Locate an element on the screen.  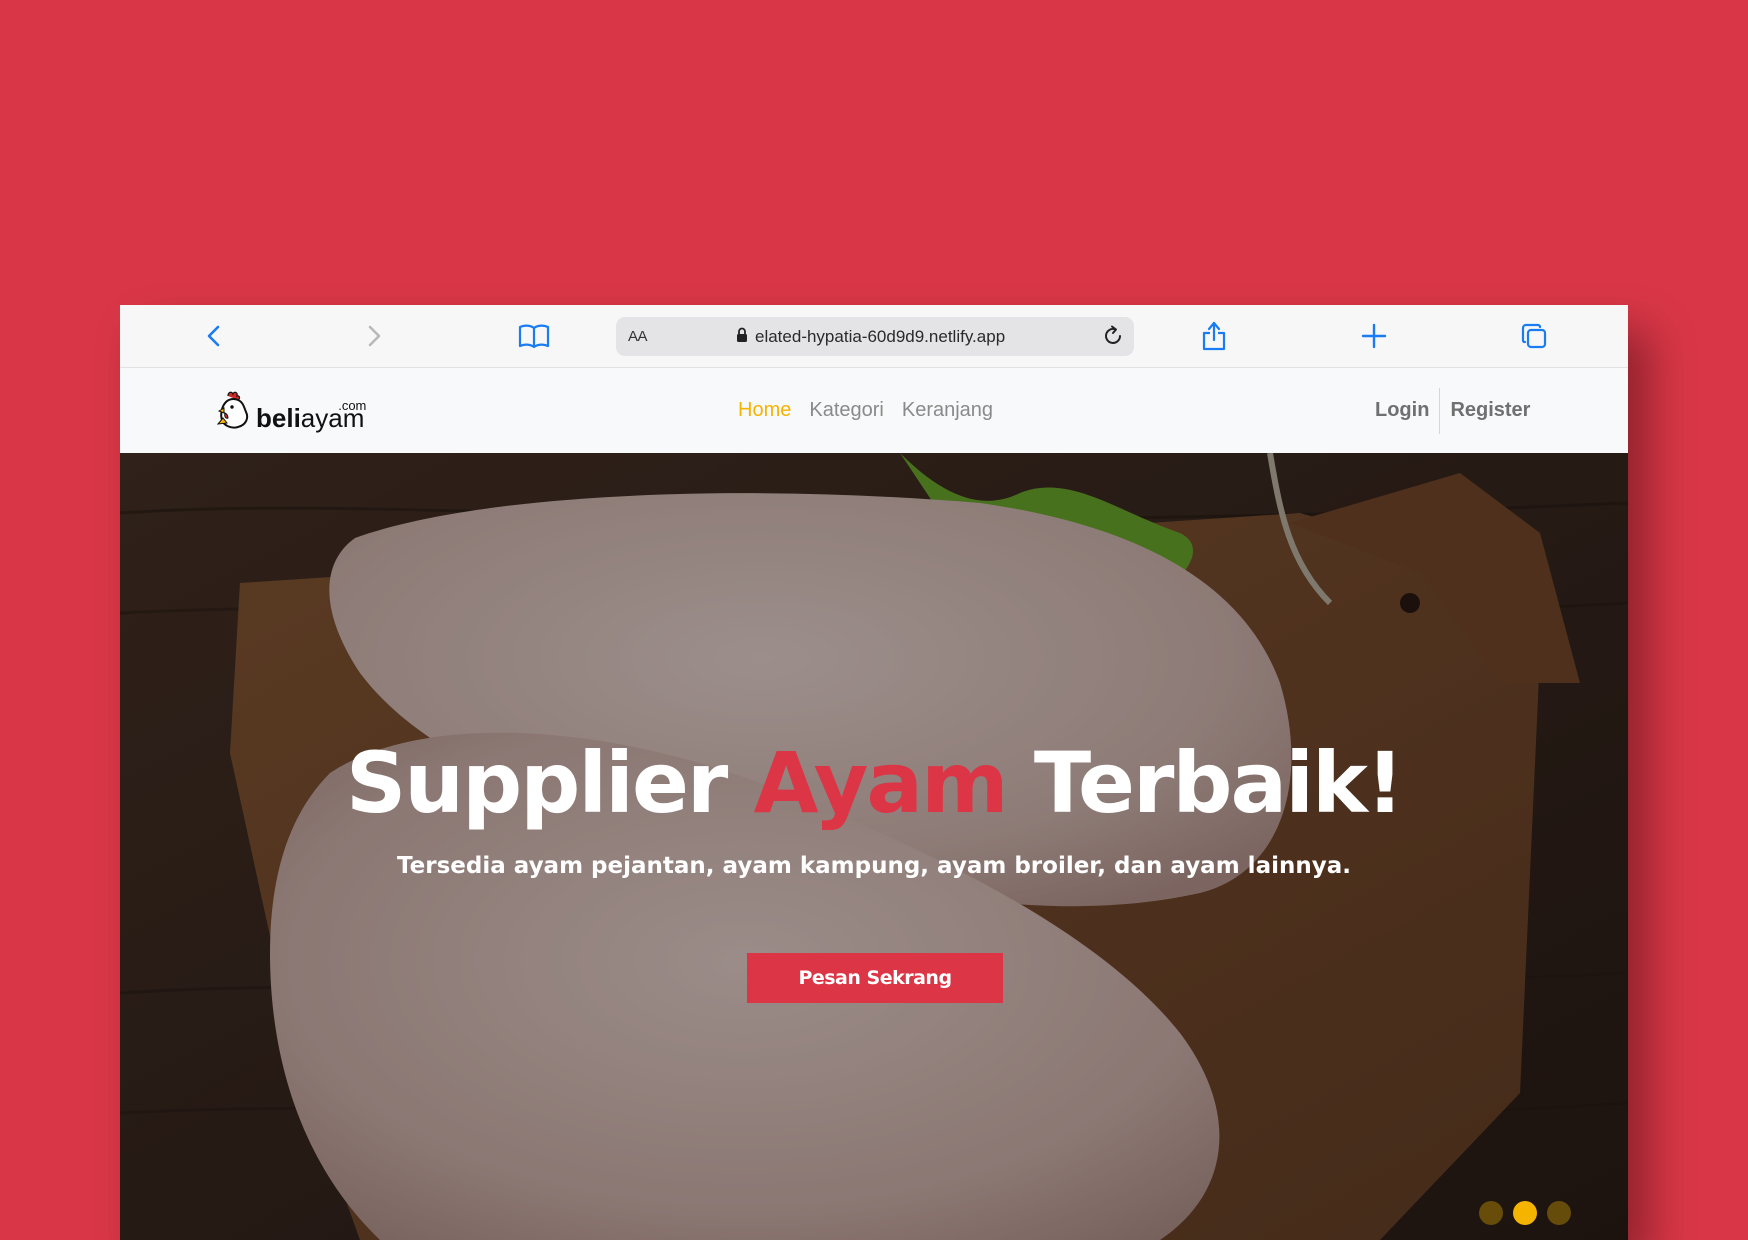
logo-wordmark: beliayam .com is located at coordinates (311, 416).